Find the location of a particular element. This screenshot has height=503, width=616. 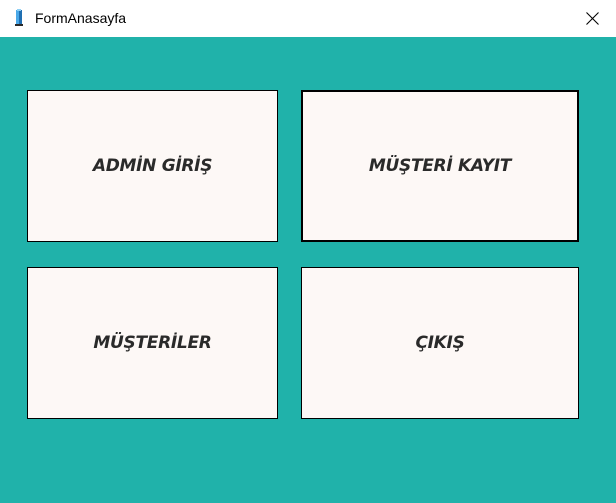

customers-label: MÜŞTERİLER is located at coordinates (152, 343).